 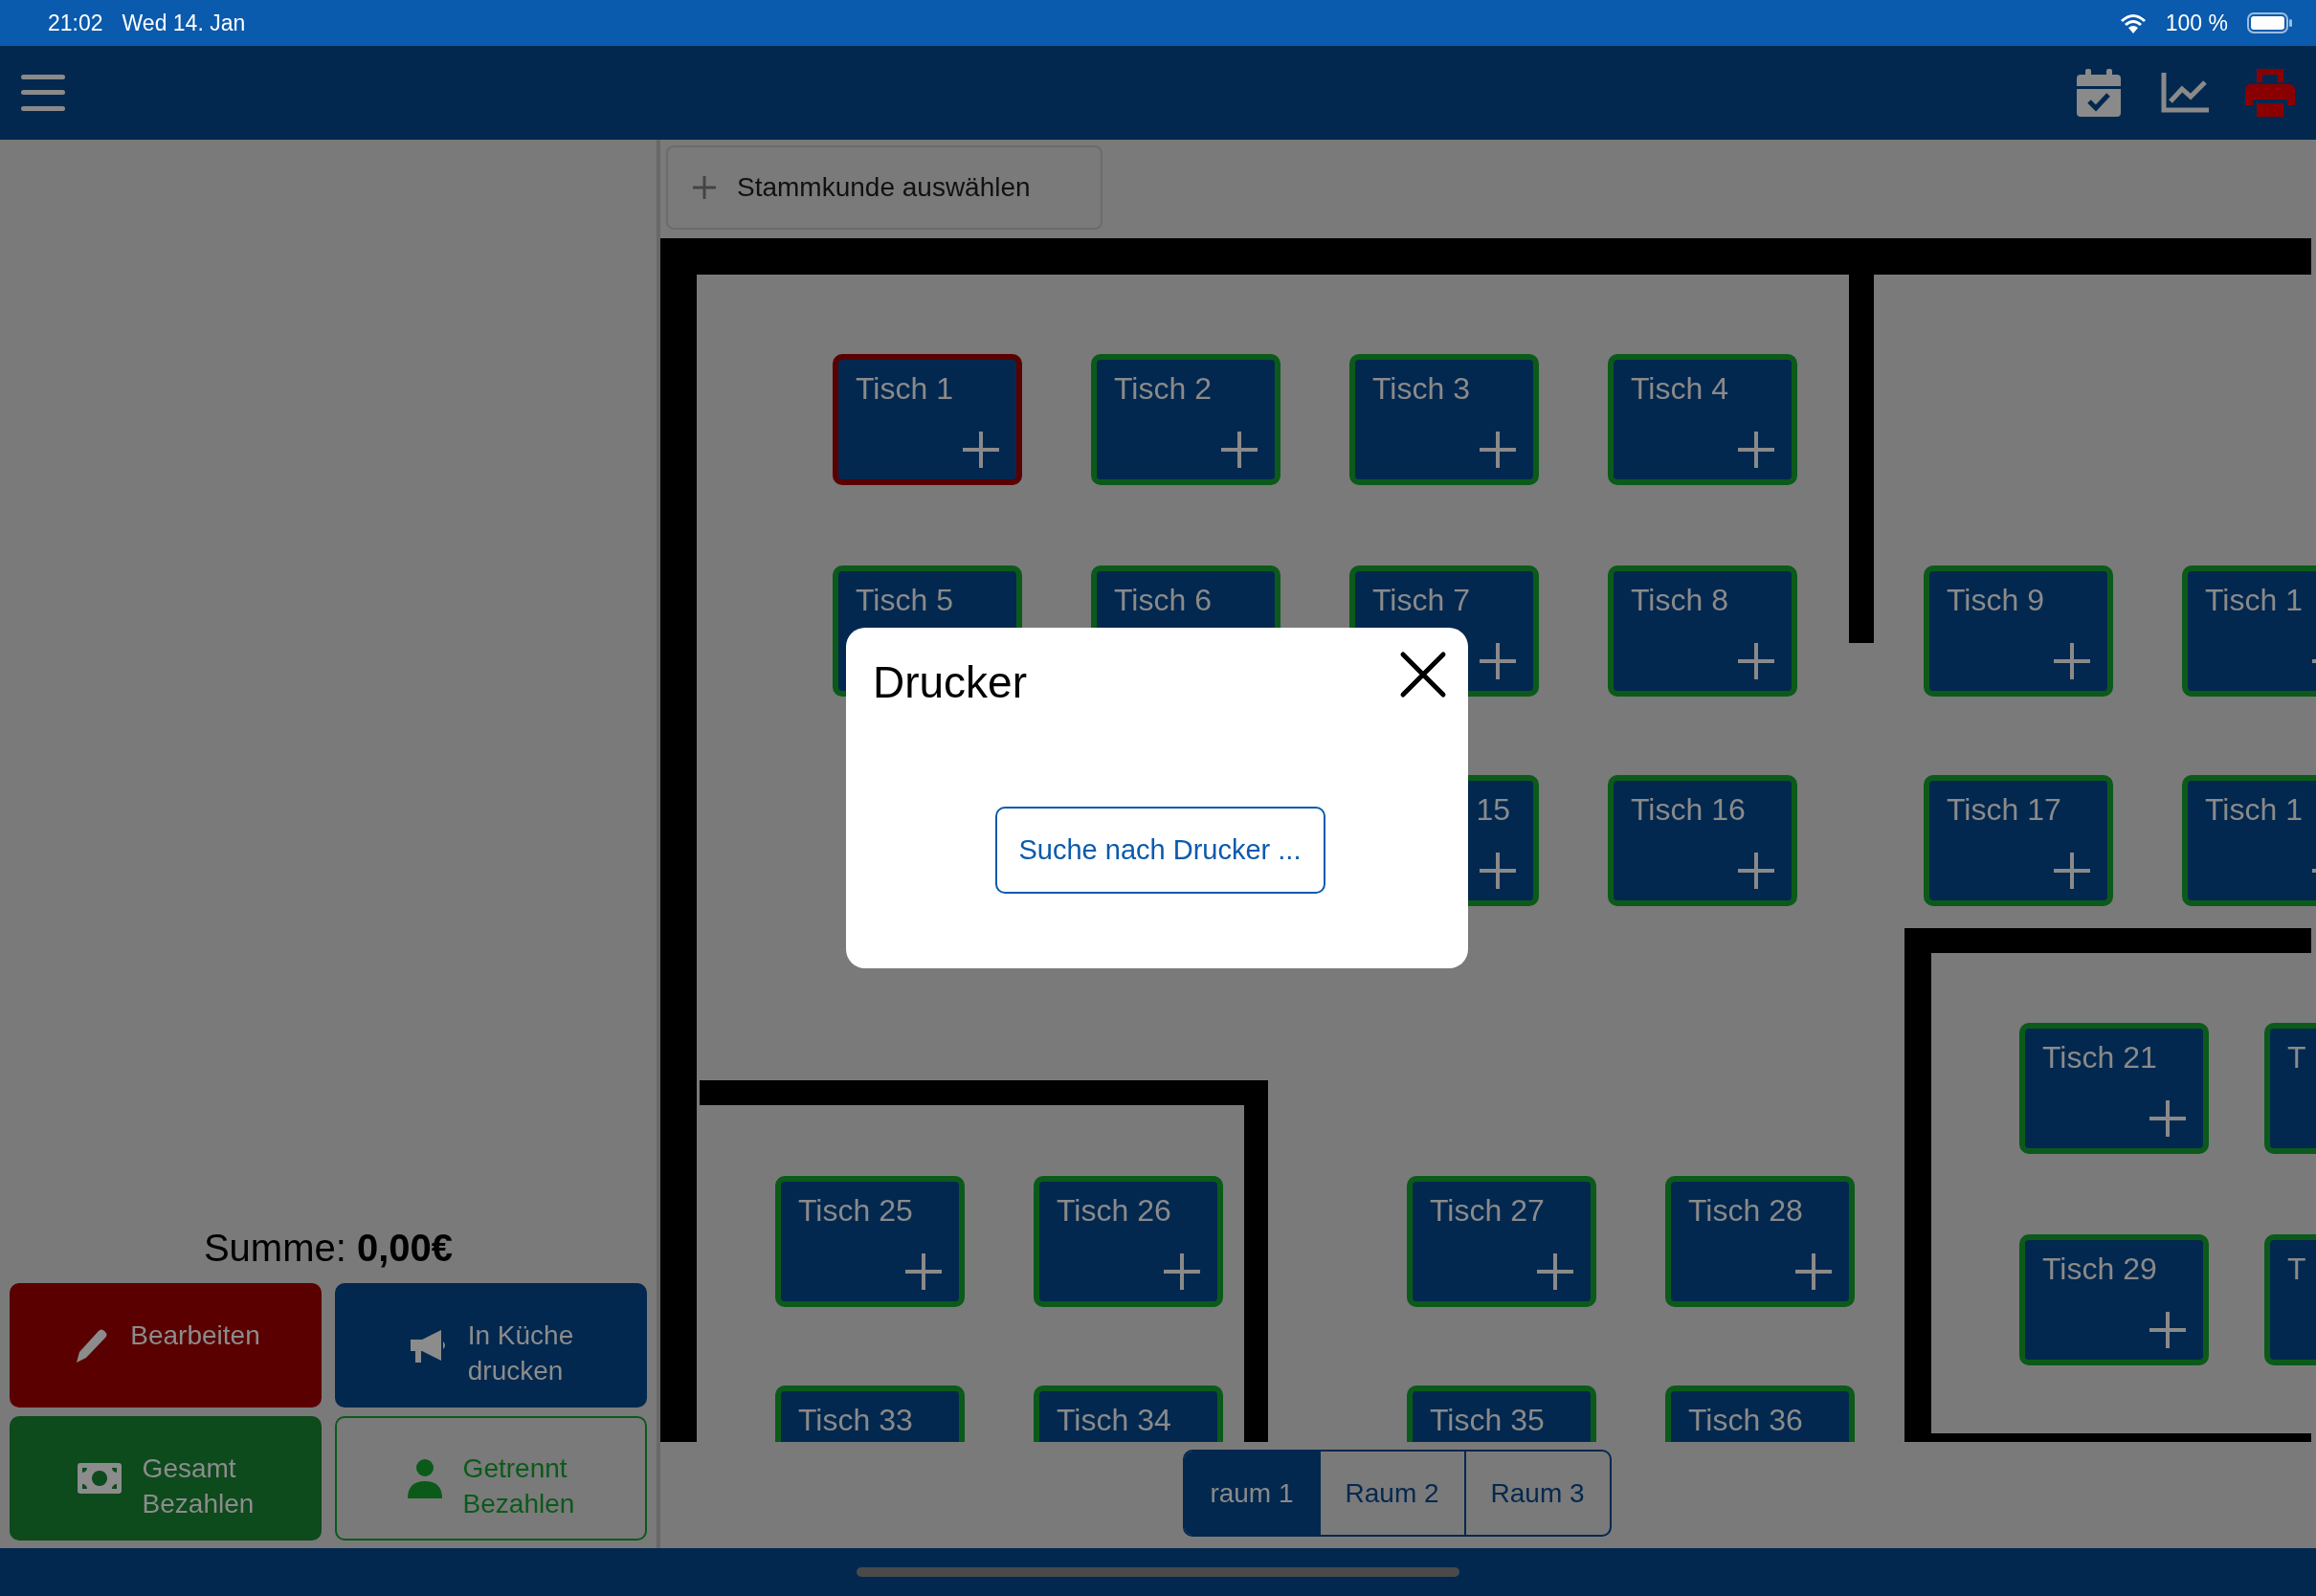 What do you see at coordinates (2197, 23) in the screenshot?
I see `battery-percent: 100 %` at bounding box center [2197, 23].